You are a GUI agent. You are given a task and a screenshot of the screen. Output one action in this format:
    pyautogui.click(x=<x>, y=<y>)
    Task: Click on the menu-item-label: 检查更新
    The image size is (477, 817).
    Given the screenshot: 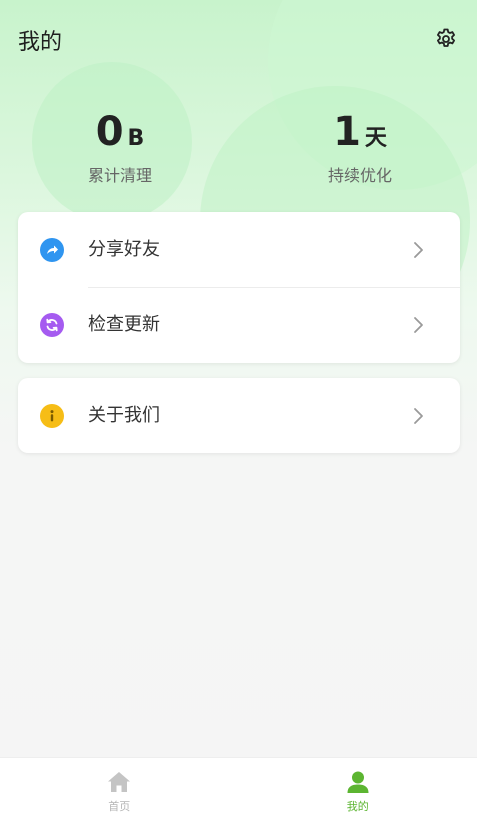 What is the action you would take?
    pyautogui.click(x=124, y=324)
    